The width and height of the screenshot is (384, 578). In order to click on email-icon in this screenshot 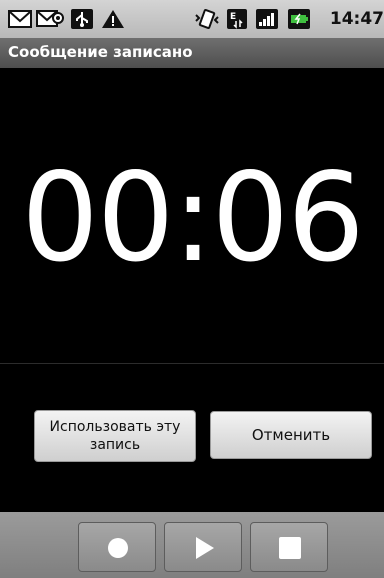, I will do `click(50, 18)`.